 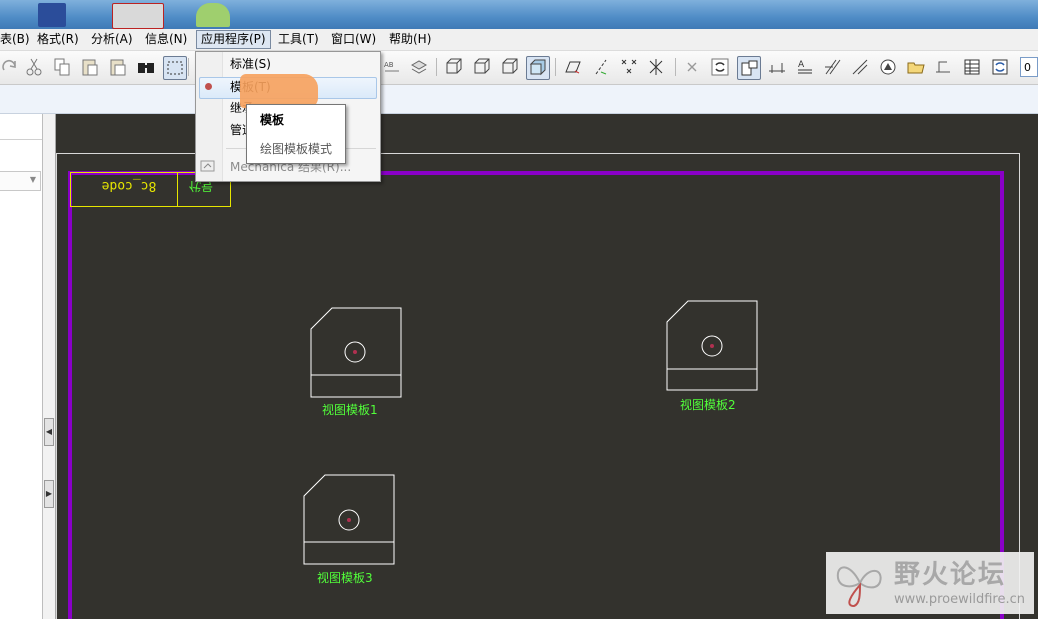 I want to click on redo-icon, so click(x=10, y=67).